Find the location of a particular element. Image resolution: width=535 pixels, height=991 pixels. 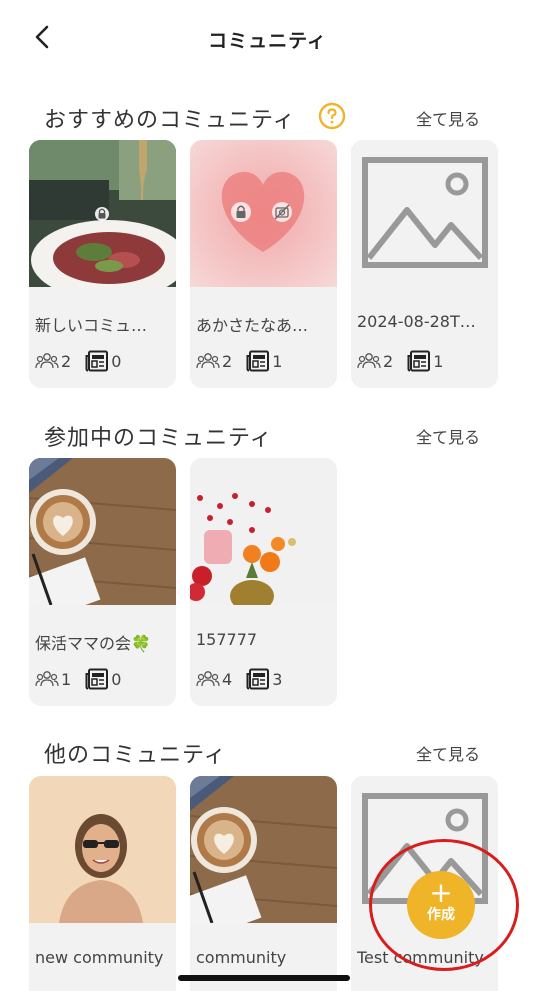

see-all-joined: 全て見る is located at coordinates (448, 436).